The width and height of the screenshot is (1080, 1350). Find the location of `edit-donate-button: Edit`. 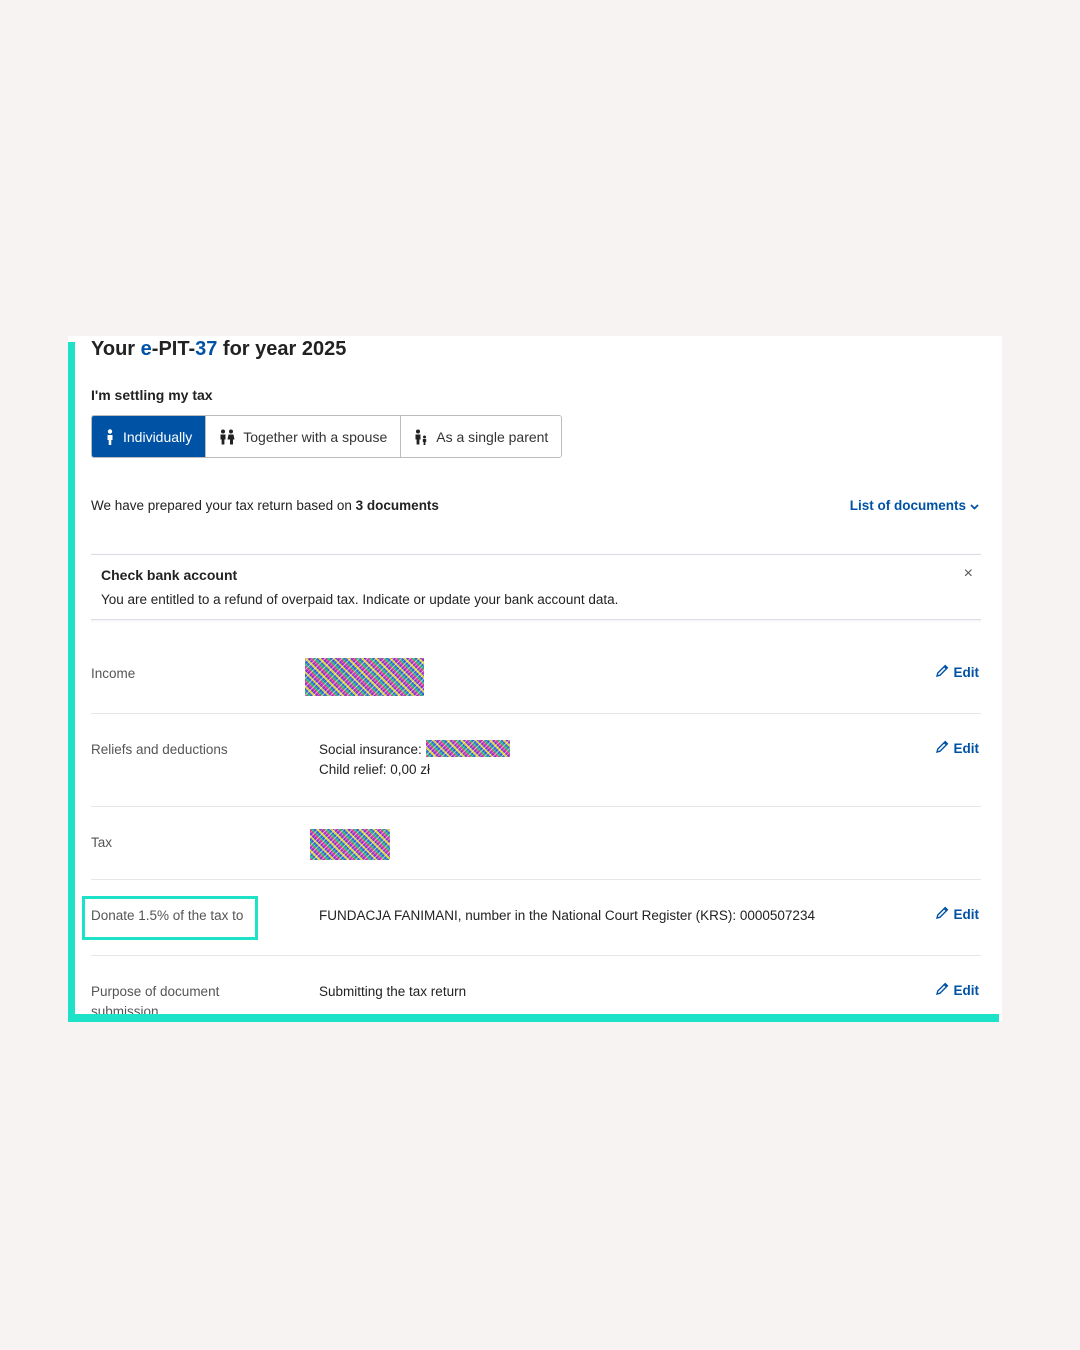

edit-donate-button: Edit is located at coordinates (957, 914).